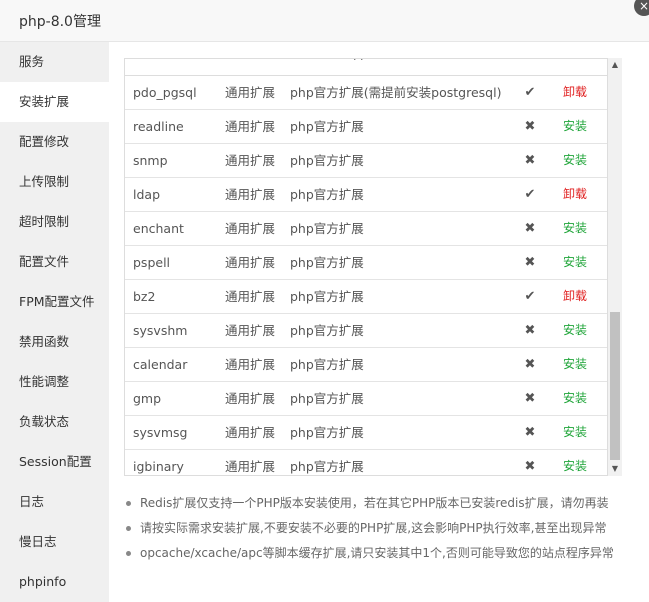 The width and height of the screenshot is (649, 602). I want to click on extension-name: enchant, so click(158, 228).